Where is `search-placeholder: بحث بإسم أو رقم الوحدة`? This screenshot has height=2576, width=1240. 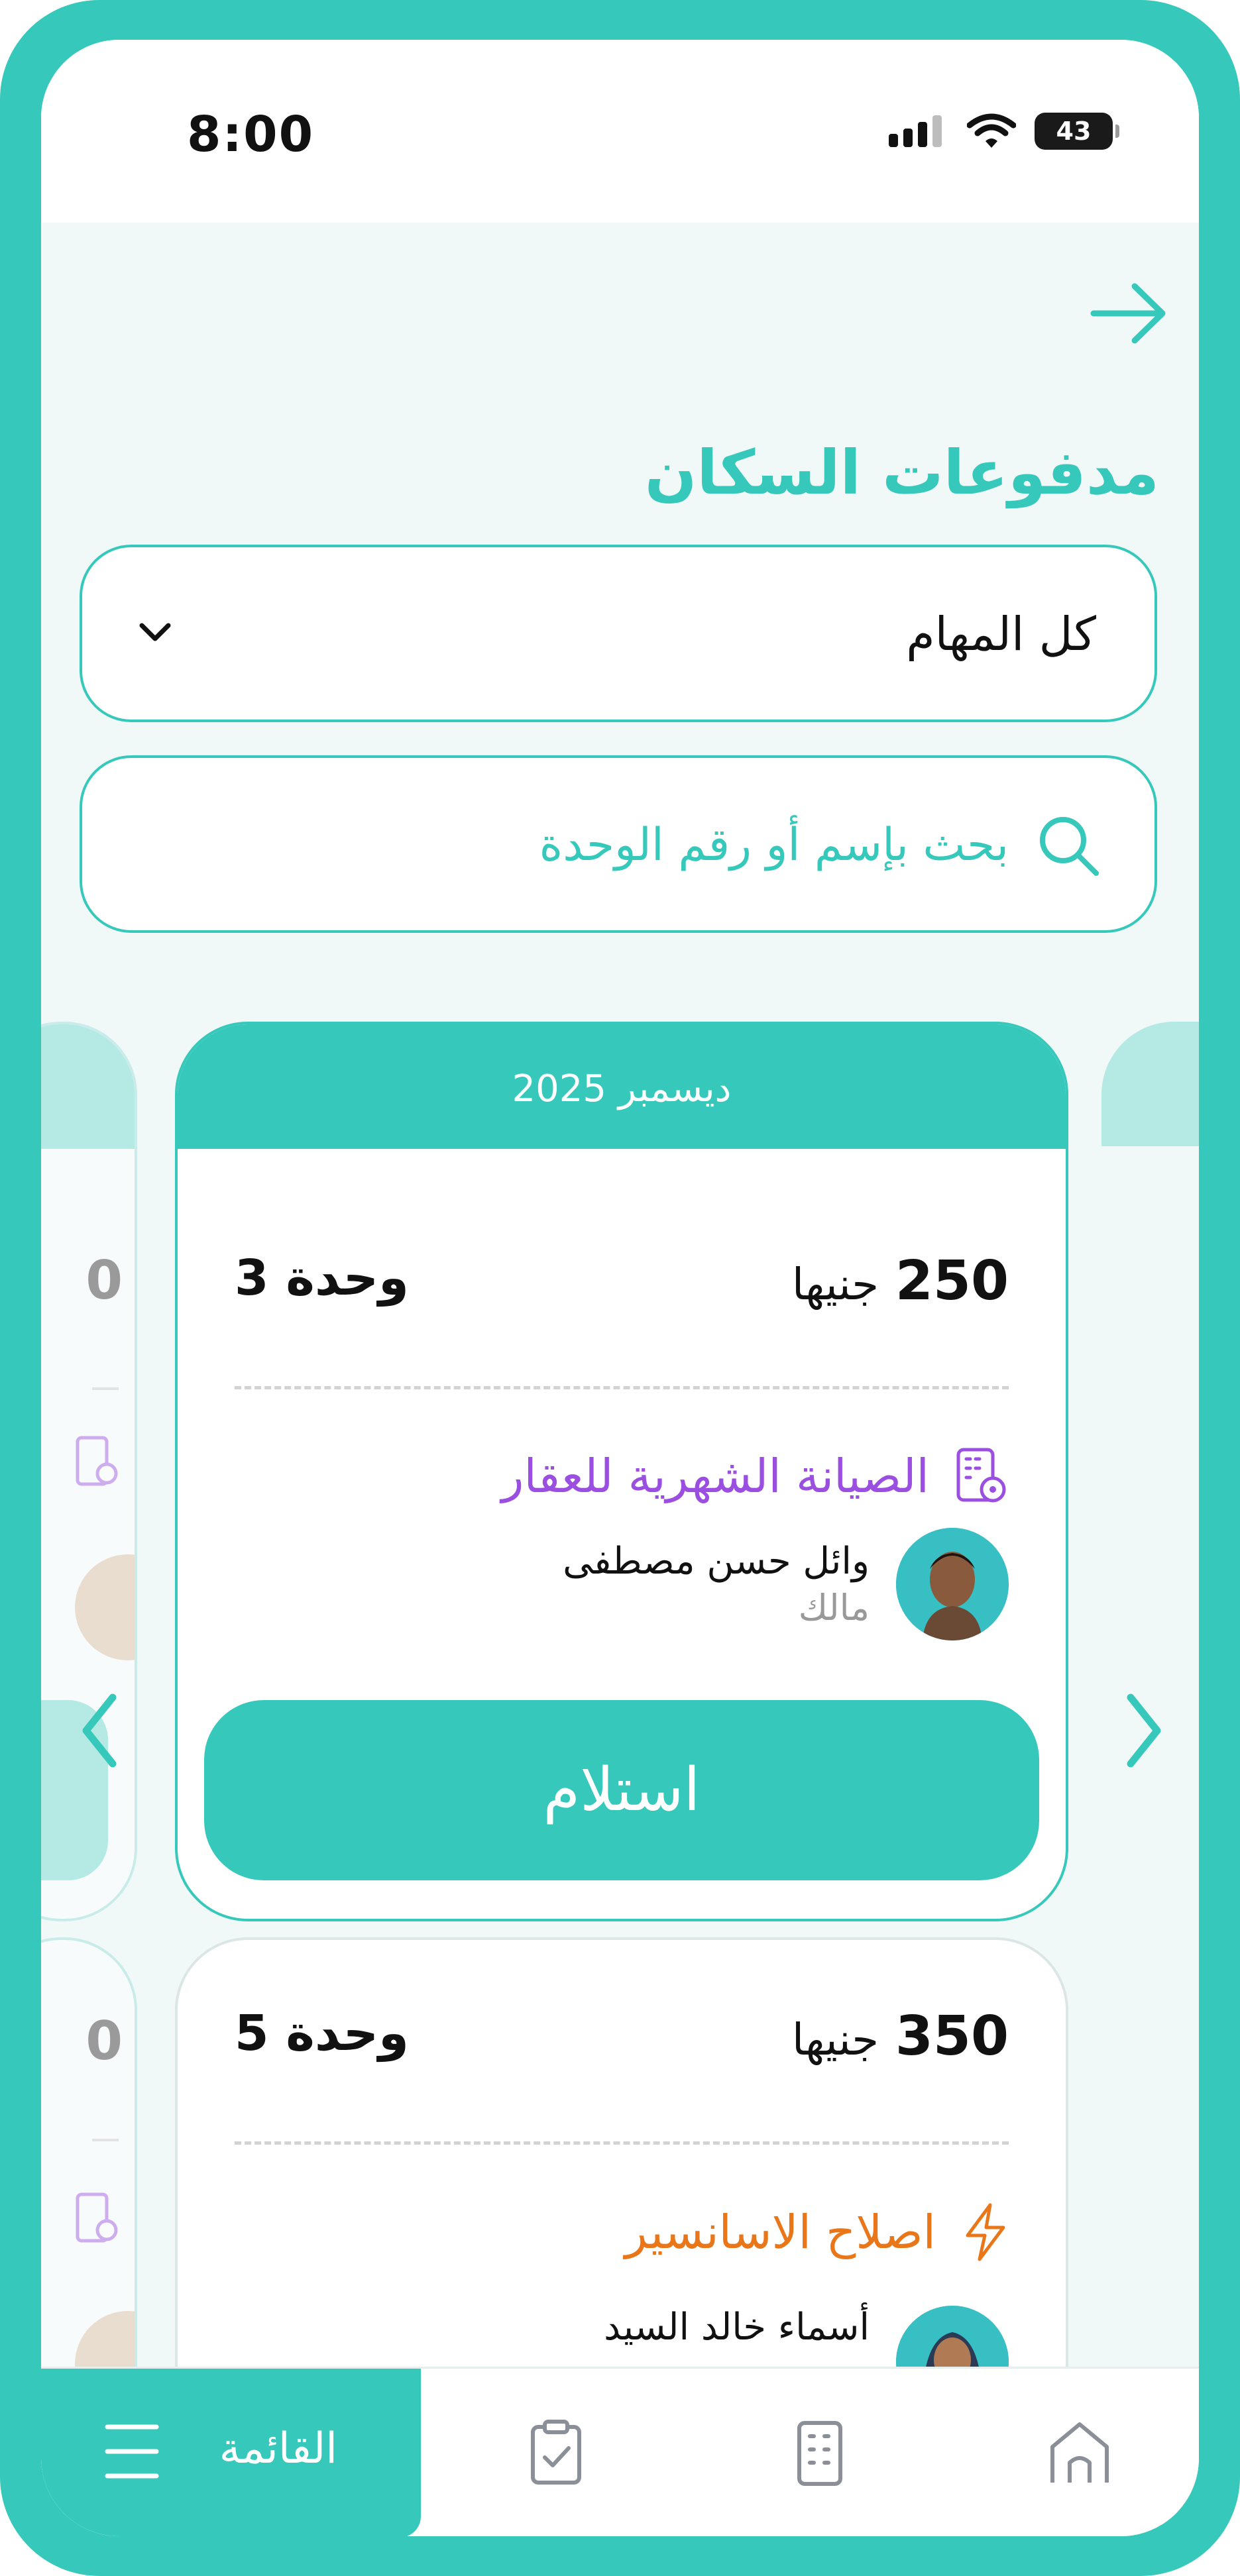 search-placeholder: بحث بإسم أو رقم الوحدة is located at coordinates (774, 845).